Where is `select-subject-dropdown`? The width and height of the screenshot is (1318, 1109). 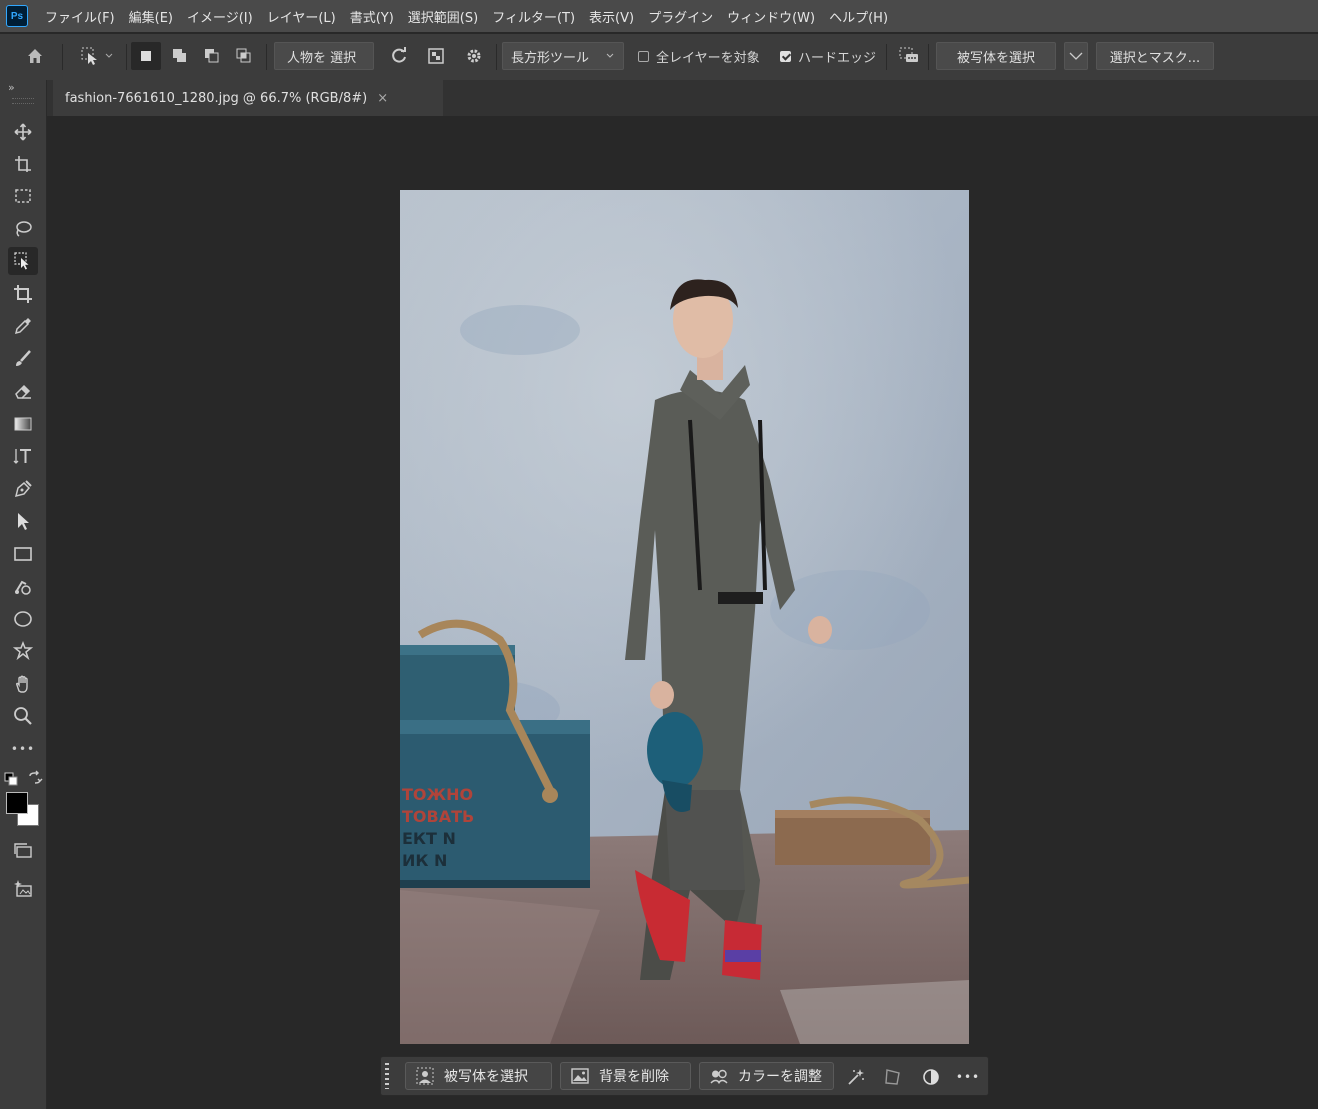 select-subject-dropdown is located at coordinates (1076, 56).